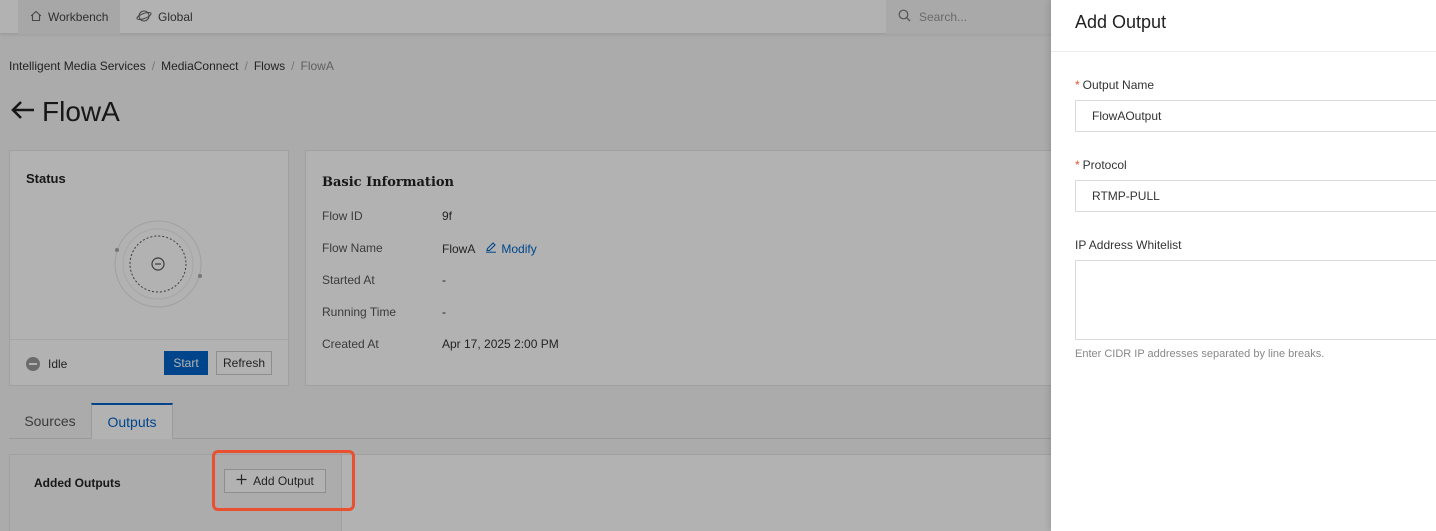 The height and width of the screenshot is (531, 1436). What do you see at coordinates (1128, 245) in the screenshot?
I see `ip-whitelist-label: IP Address Whitelist` at bounding box center [1128, 245].